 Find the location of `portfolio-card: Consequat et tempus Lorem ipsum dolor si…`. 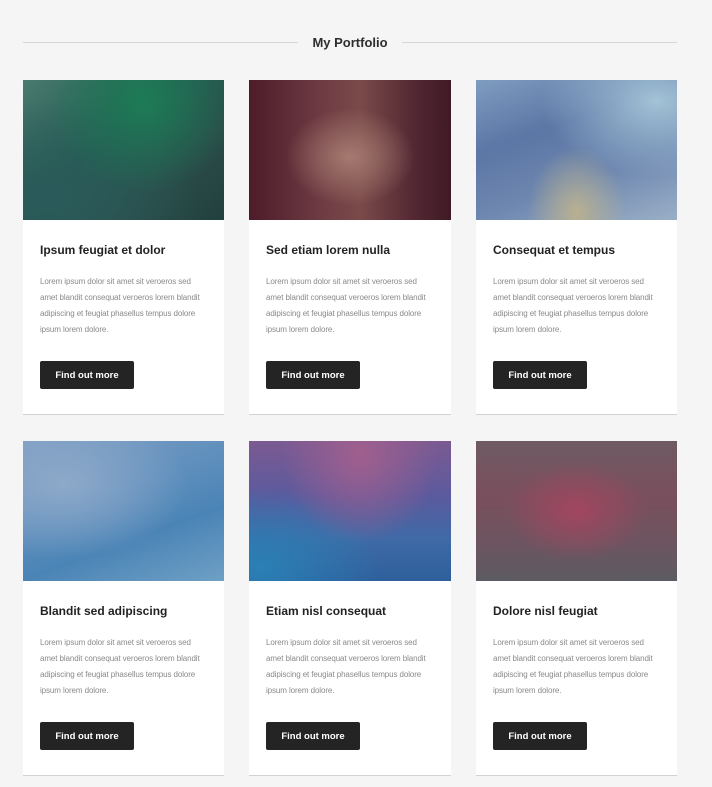

portfolio-card: Consequat et tempus Lorem ipsum dolor si… is located at coordinates (576, 247).